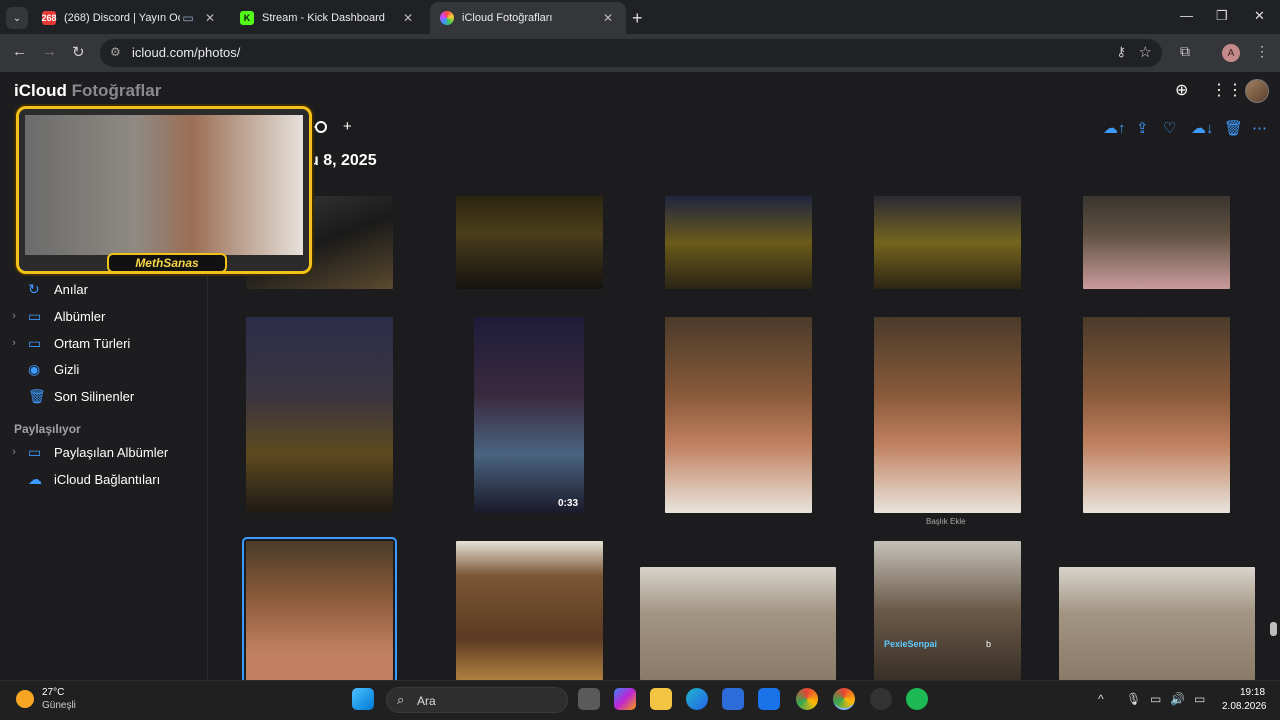  What do you see at coordinates (104, 479) in the screenshot?
I see `sidebar-item-icloud-links: ☁ iCloud Bağlantıları` at bounding box center [104, 479].